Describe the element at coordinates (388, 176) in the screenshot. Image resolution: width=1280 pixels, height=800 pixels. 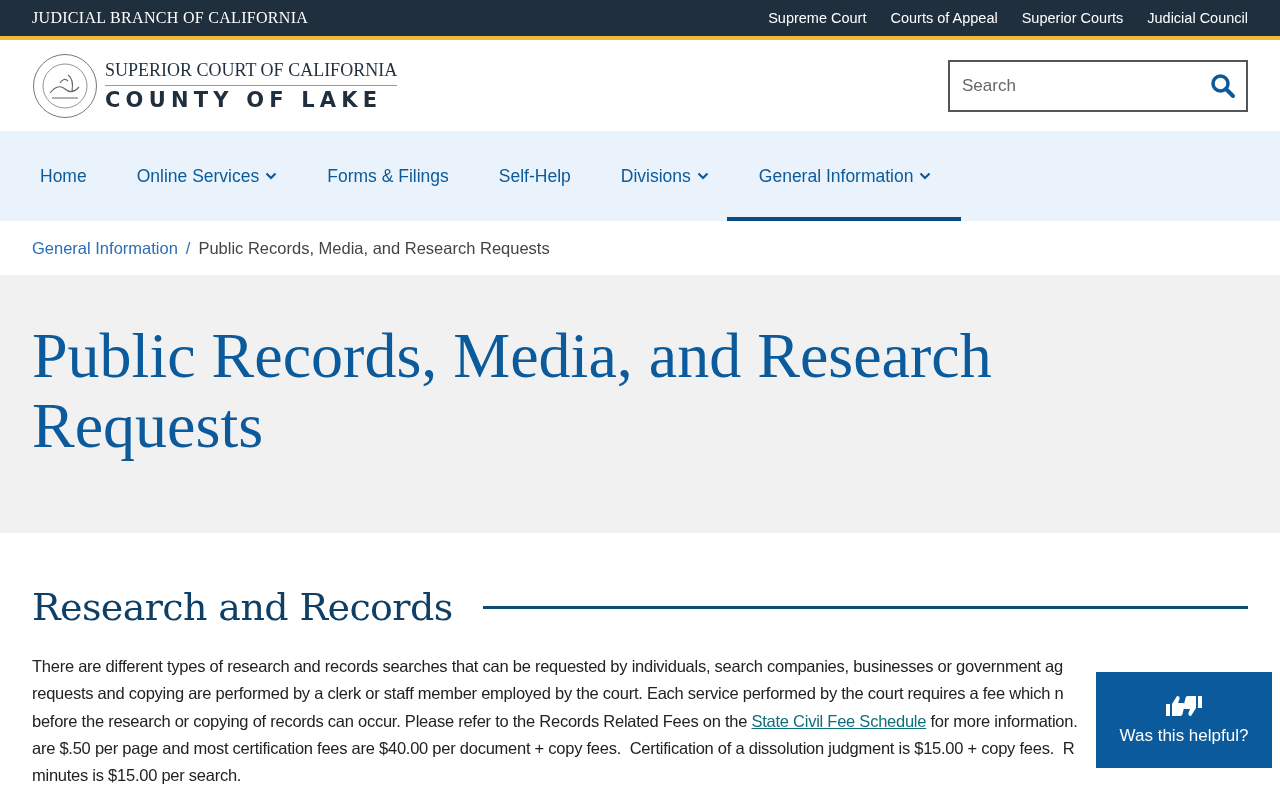
I see `nav-label: Forms & Filings` at that location.